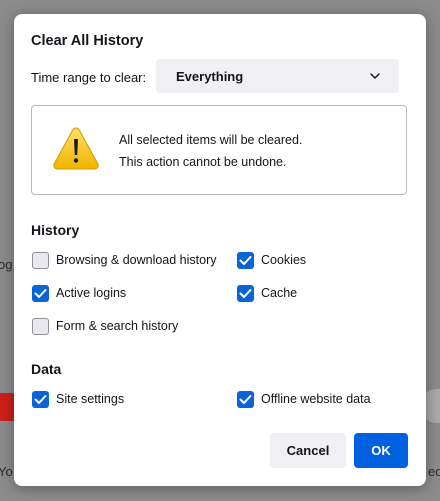 The image size is (440, 501). Describe the element at coordinates (434, 471) in the screenshot. I see `background-text-fragment: ed` at that location.